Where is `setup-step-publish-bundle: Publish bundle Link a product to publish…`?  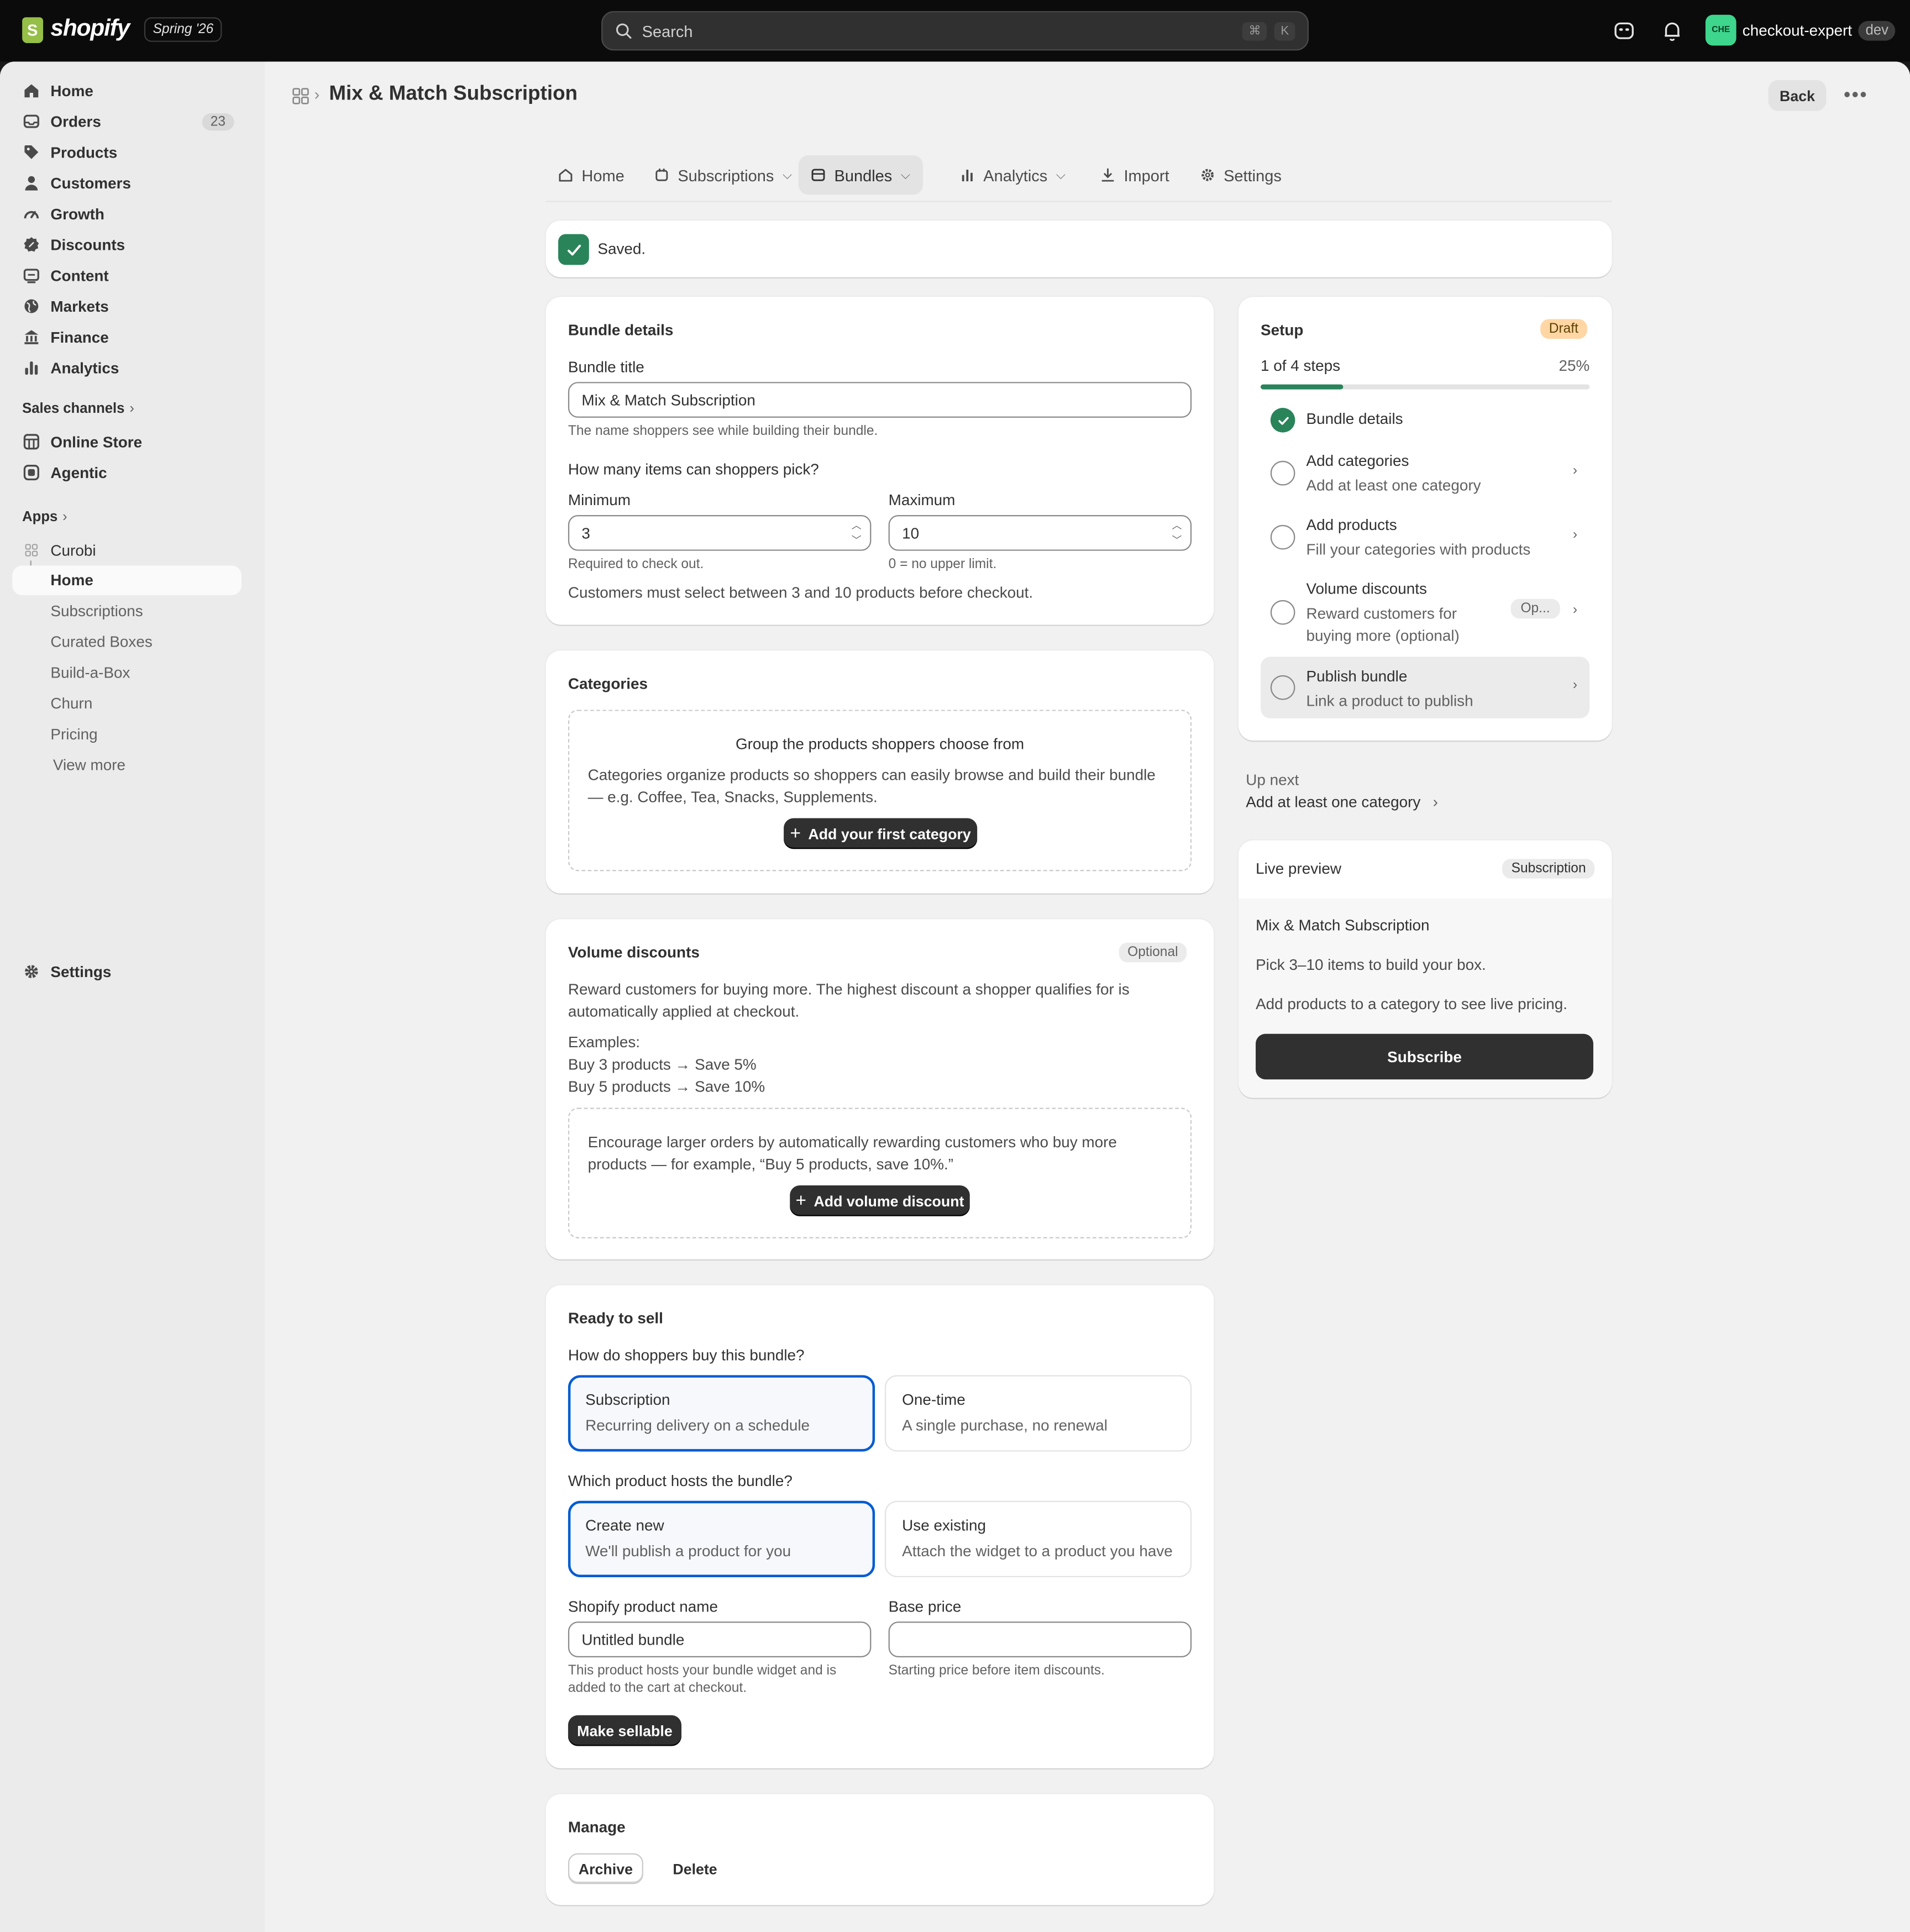 setup-step-publish-bundle: Publish bundle Link a product to publish… is located at coordinates (1425, 688).